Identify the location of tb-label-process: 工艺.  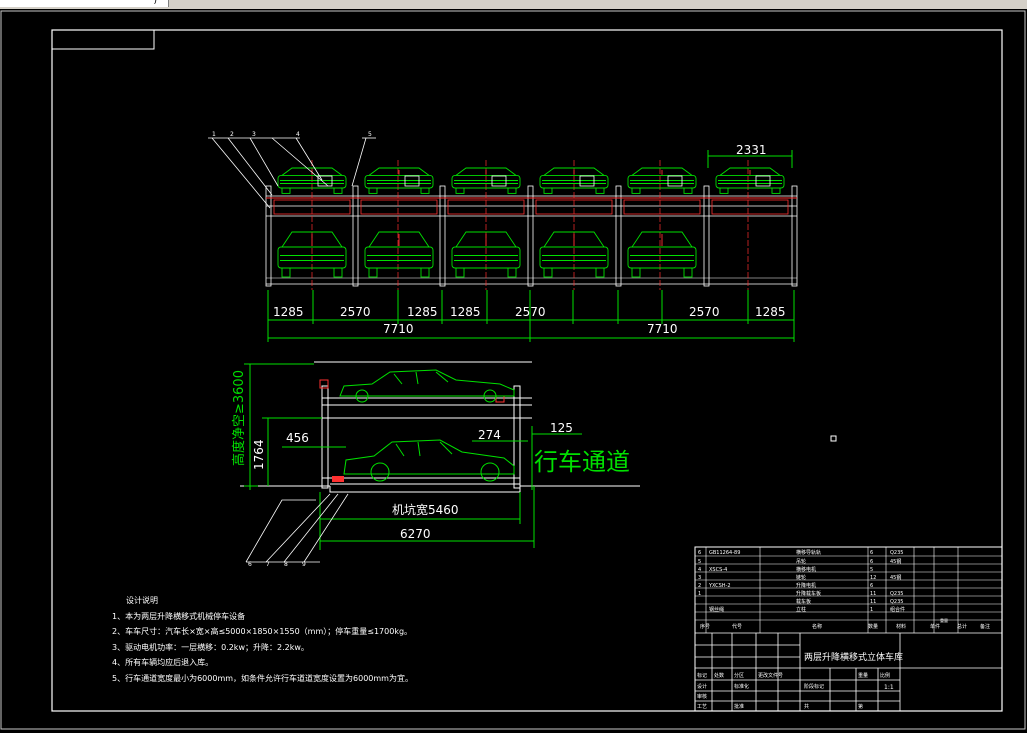
(702, 707).